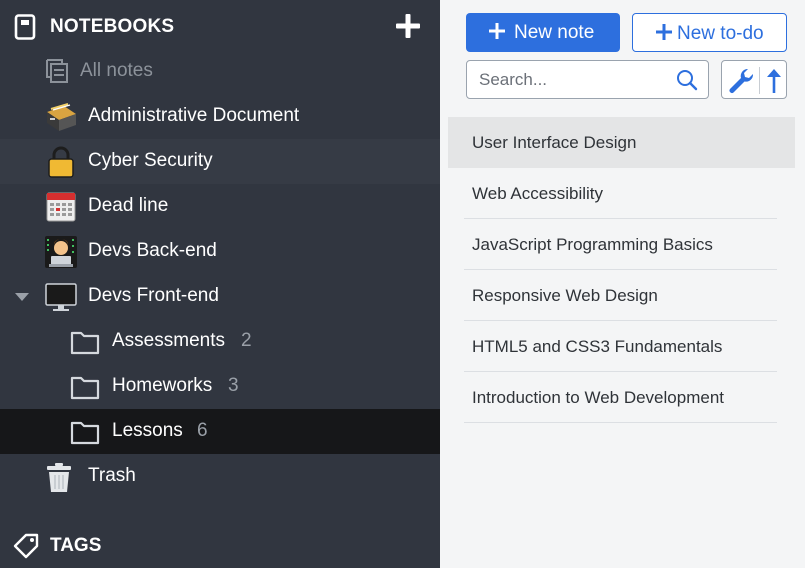  I want to click on sidebar-item-administrative-document: Administrative Document, so click(220, 116).